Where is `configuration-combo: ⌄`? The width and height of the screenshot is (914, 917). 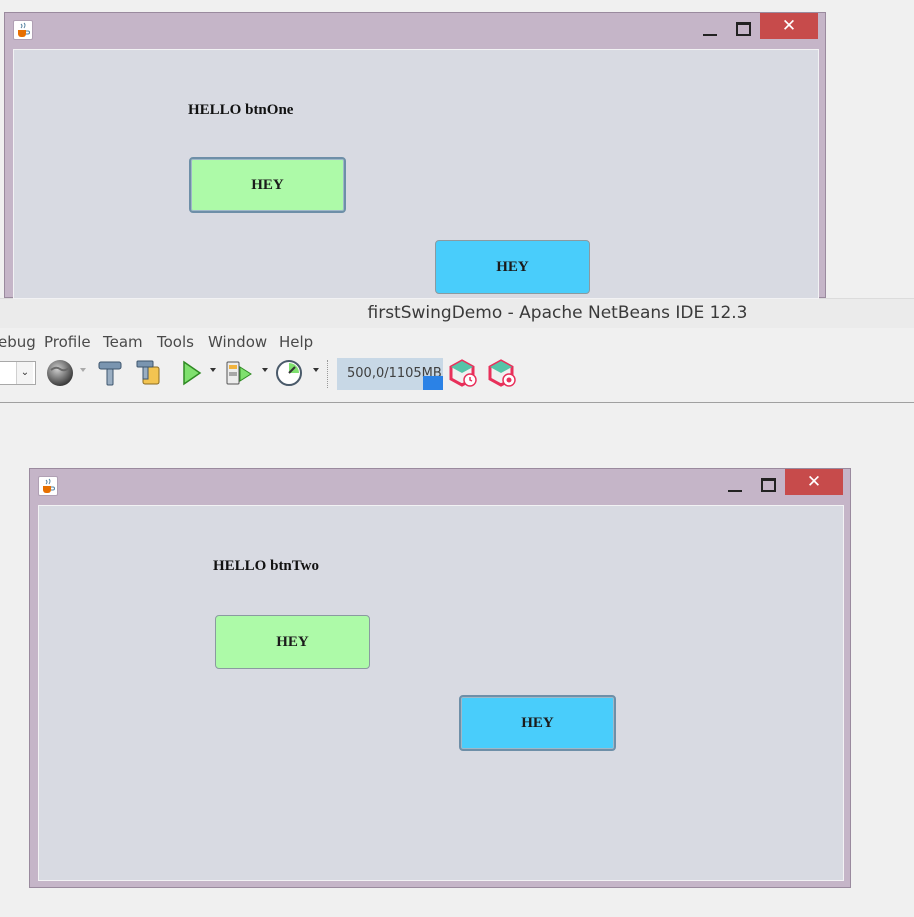
configuration-combo: ⌄ is located at coordinates (18, 373).